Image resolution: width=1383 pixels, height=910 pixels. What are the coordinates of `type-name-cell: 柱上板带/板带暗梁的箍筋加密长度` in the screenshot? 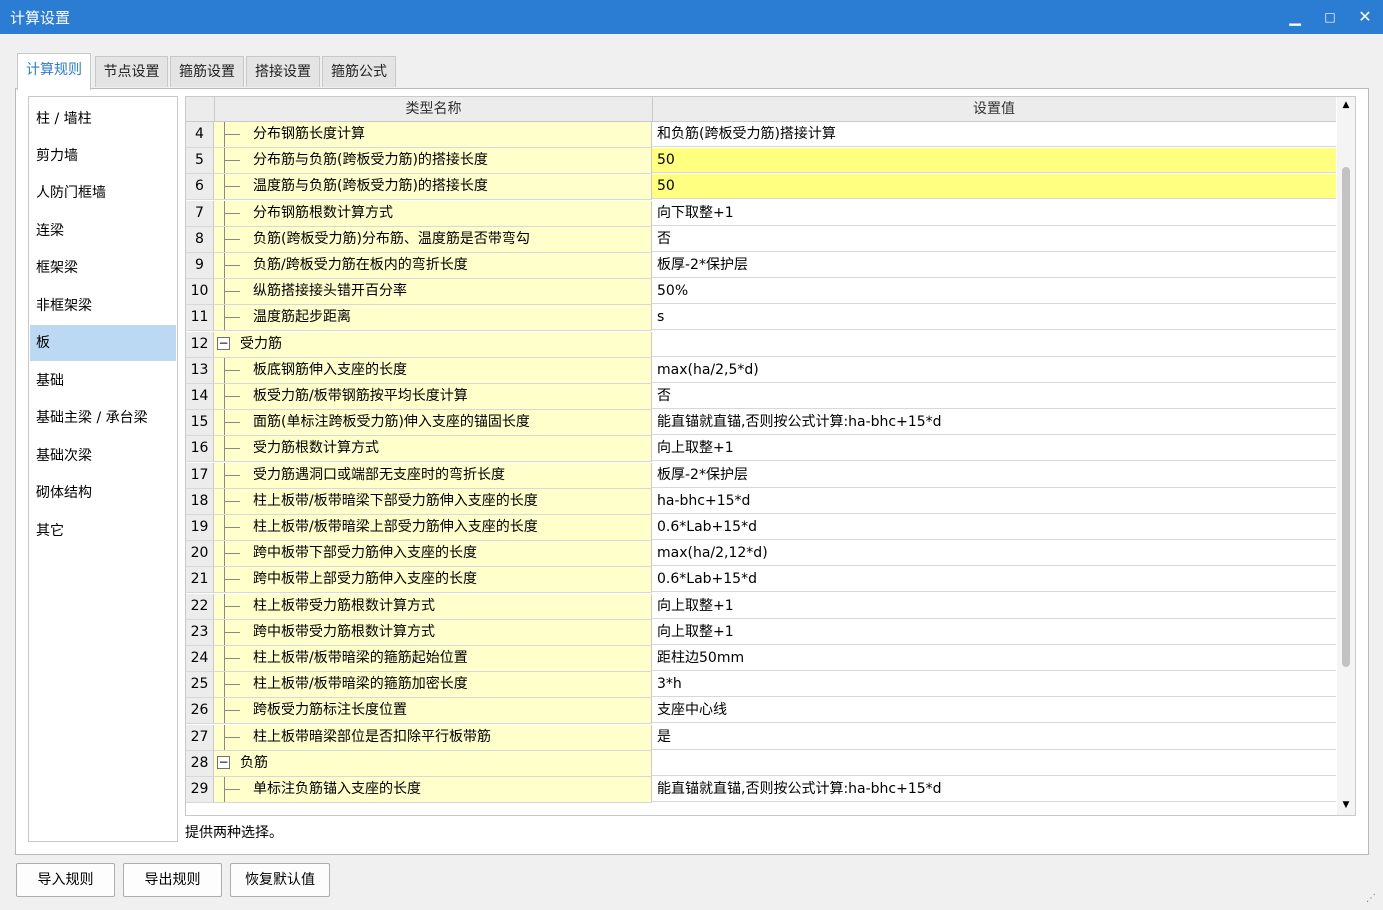 It's located at (433, 685).